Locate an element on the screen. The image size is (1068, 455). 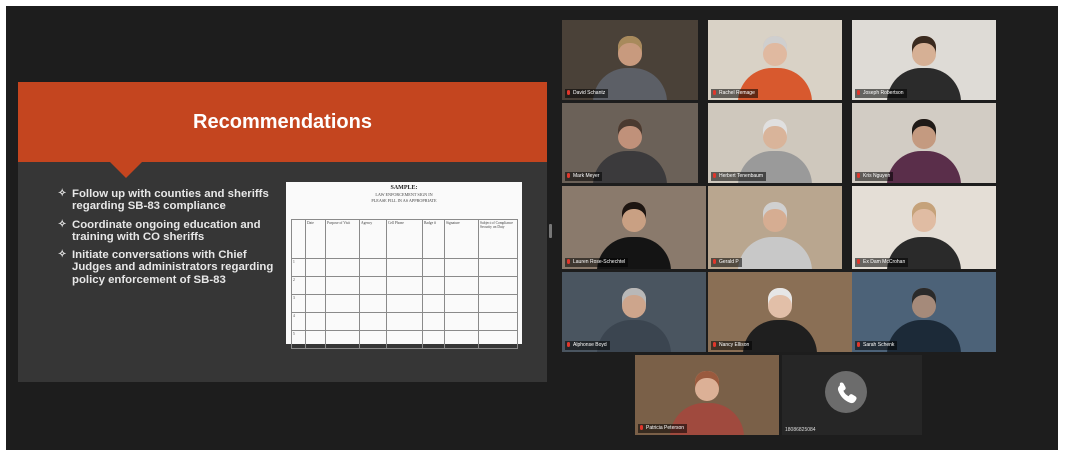
participant-name: Nancy Ellison is located at coordinates (734, 345).